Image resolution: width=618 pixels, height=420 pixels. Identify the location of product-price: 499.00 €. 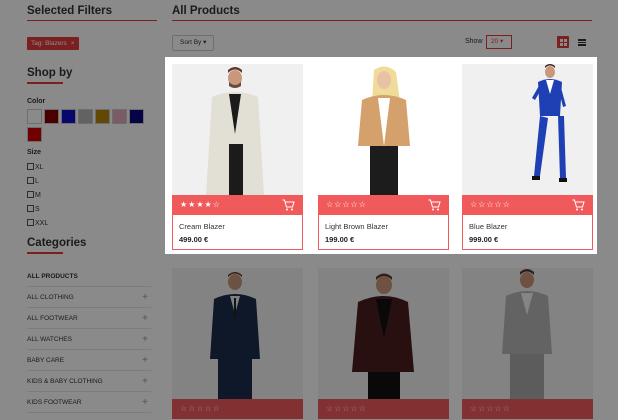
(194, 239).